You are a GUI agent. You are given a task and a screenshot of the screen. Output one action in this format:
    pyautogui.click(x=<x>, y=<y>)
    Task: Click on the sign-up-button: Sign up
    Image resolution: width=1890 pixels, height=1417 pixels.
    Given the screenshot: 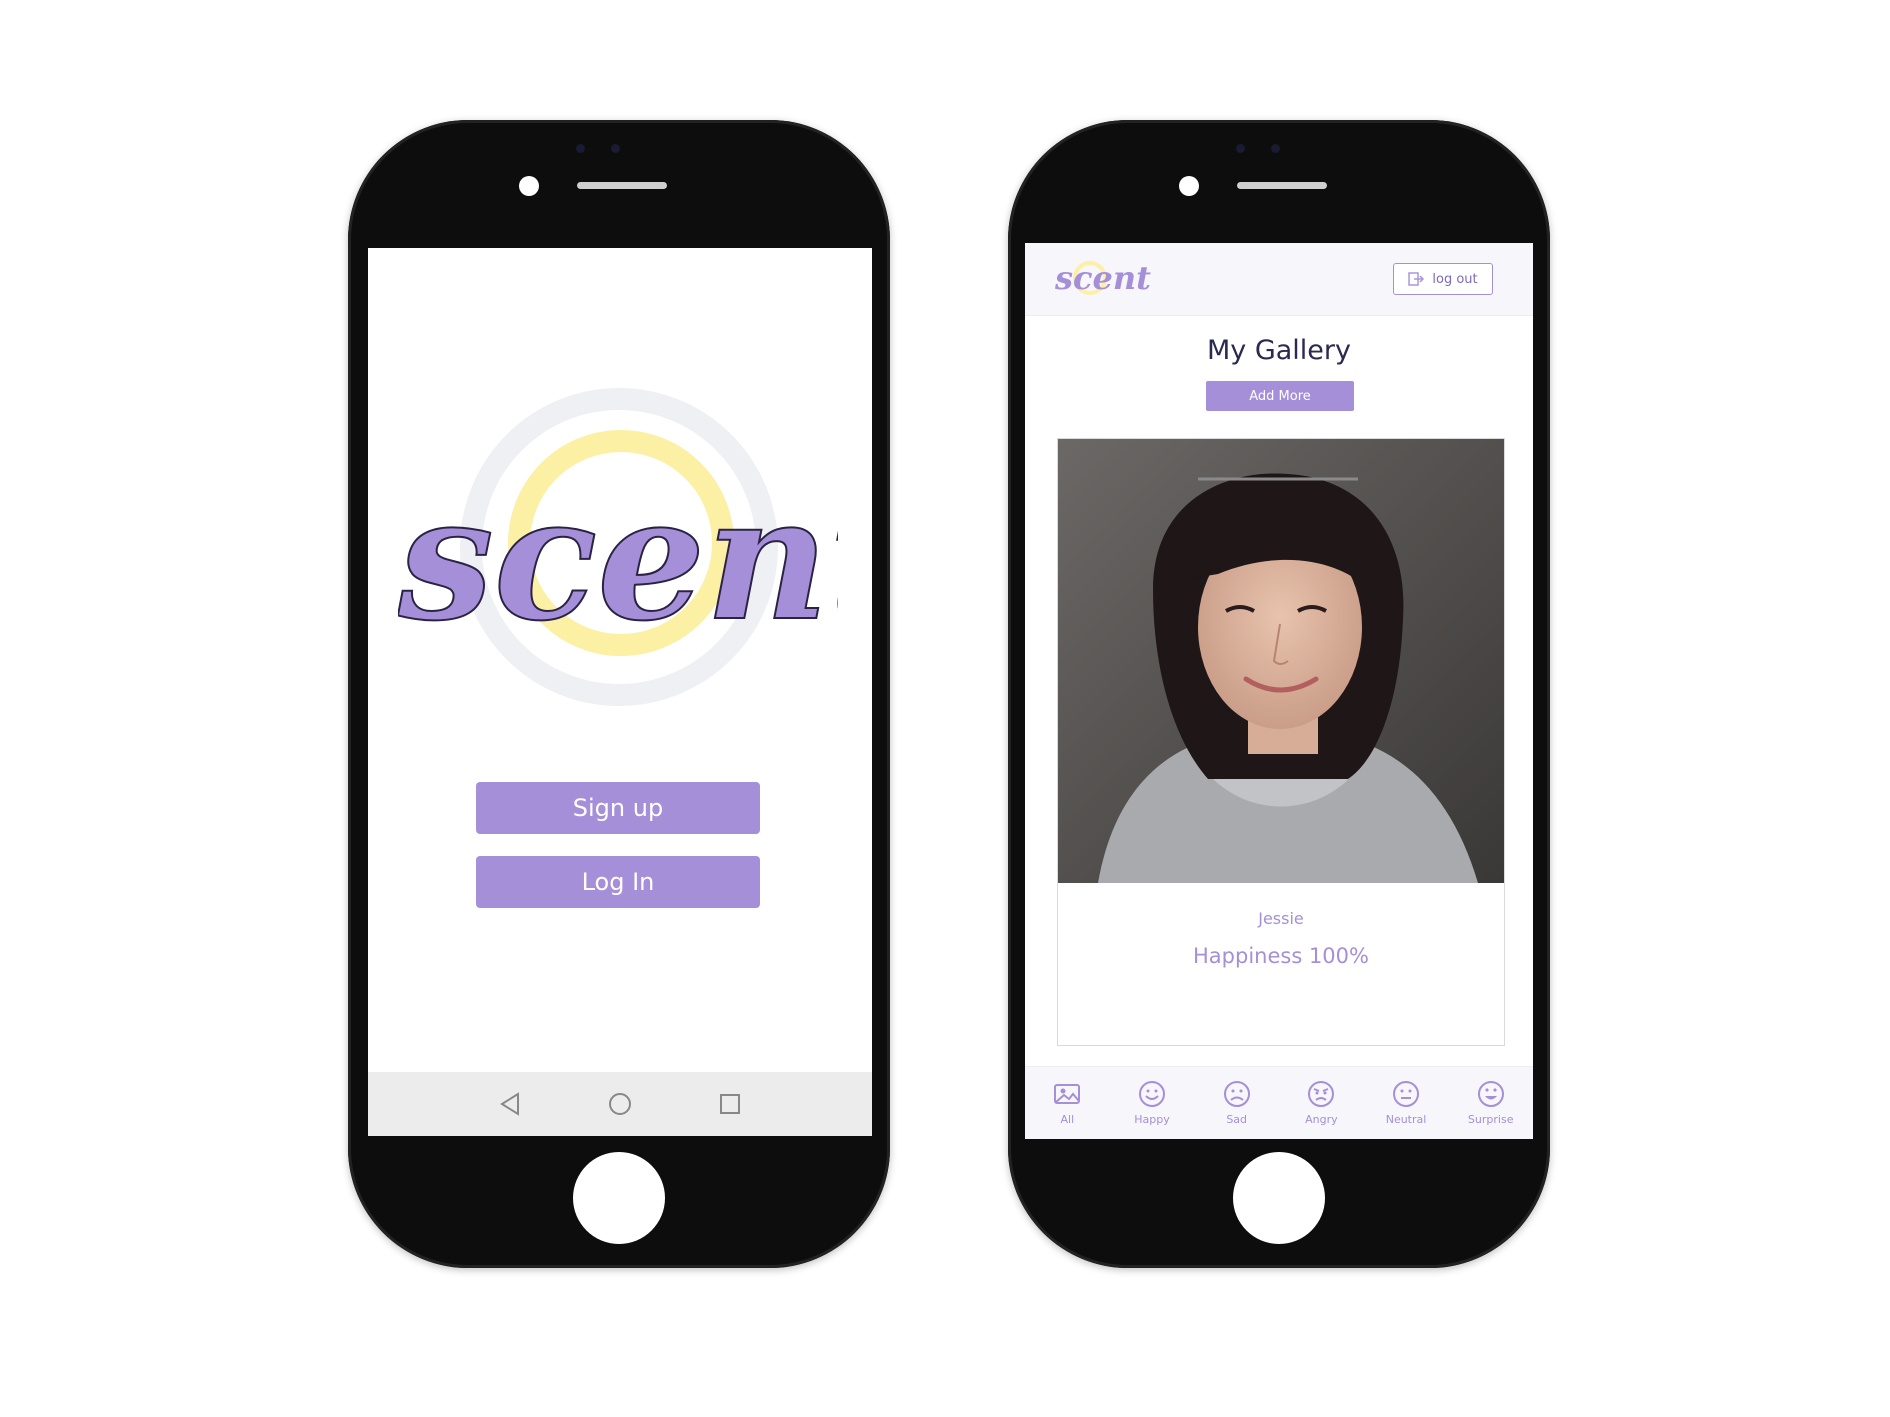 What is the action you would take?
    pyautogui.click(x=618, y=808)
    